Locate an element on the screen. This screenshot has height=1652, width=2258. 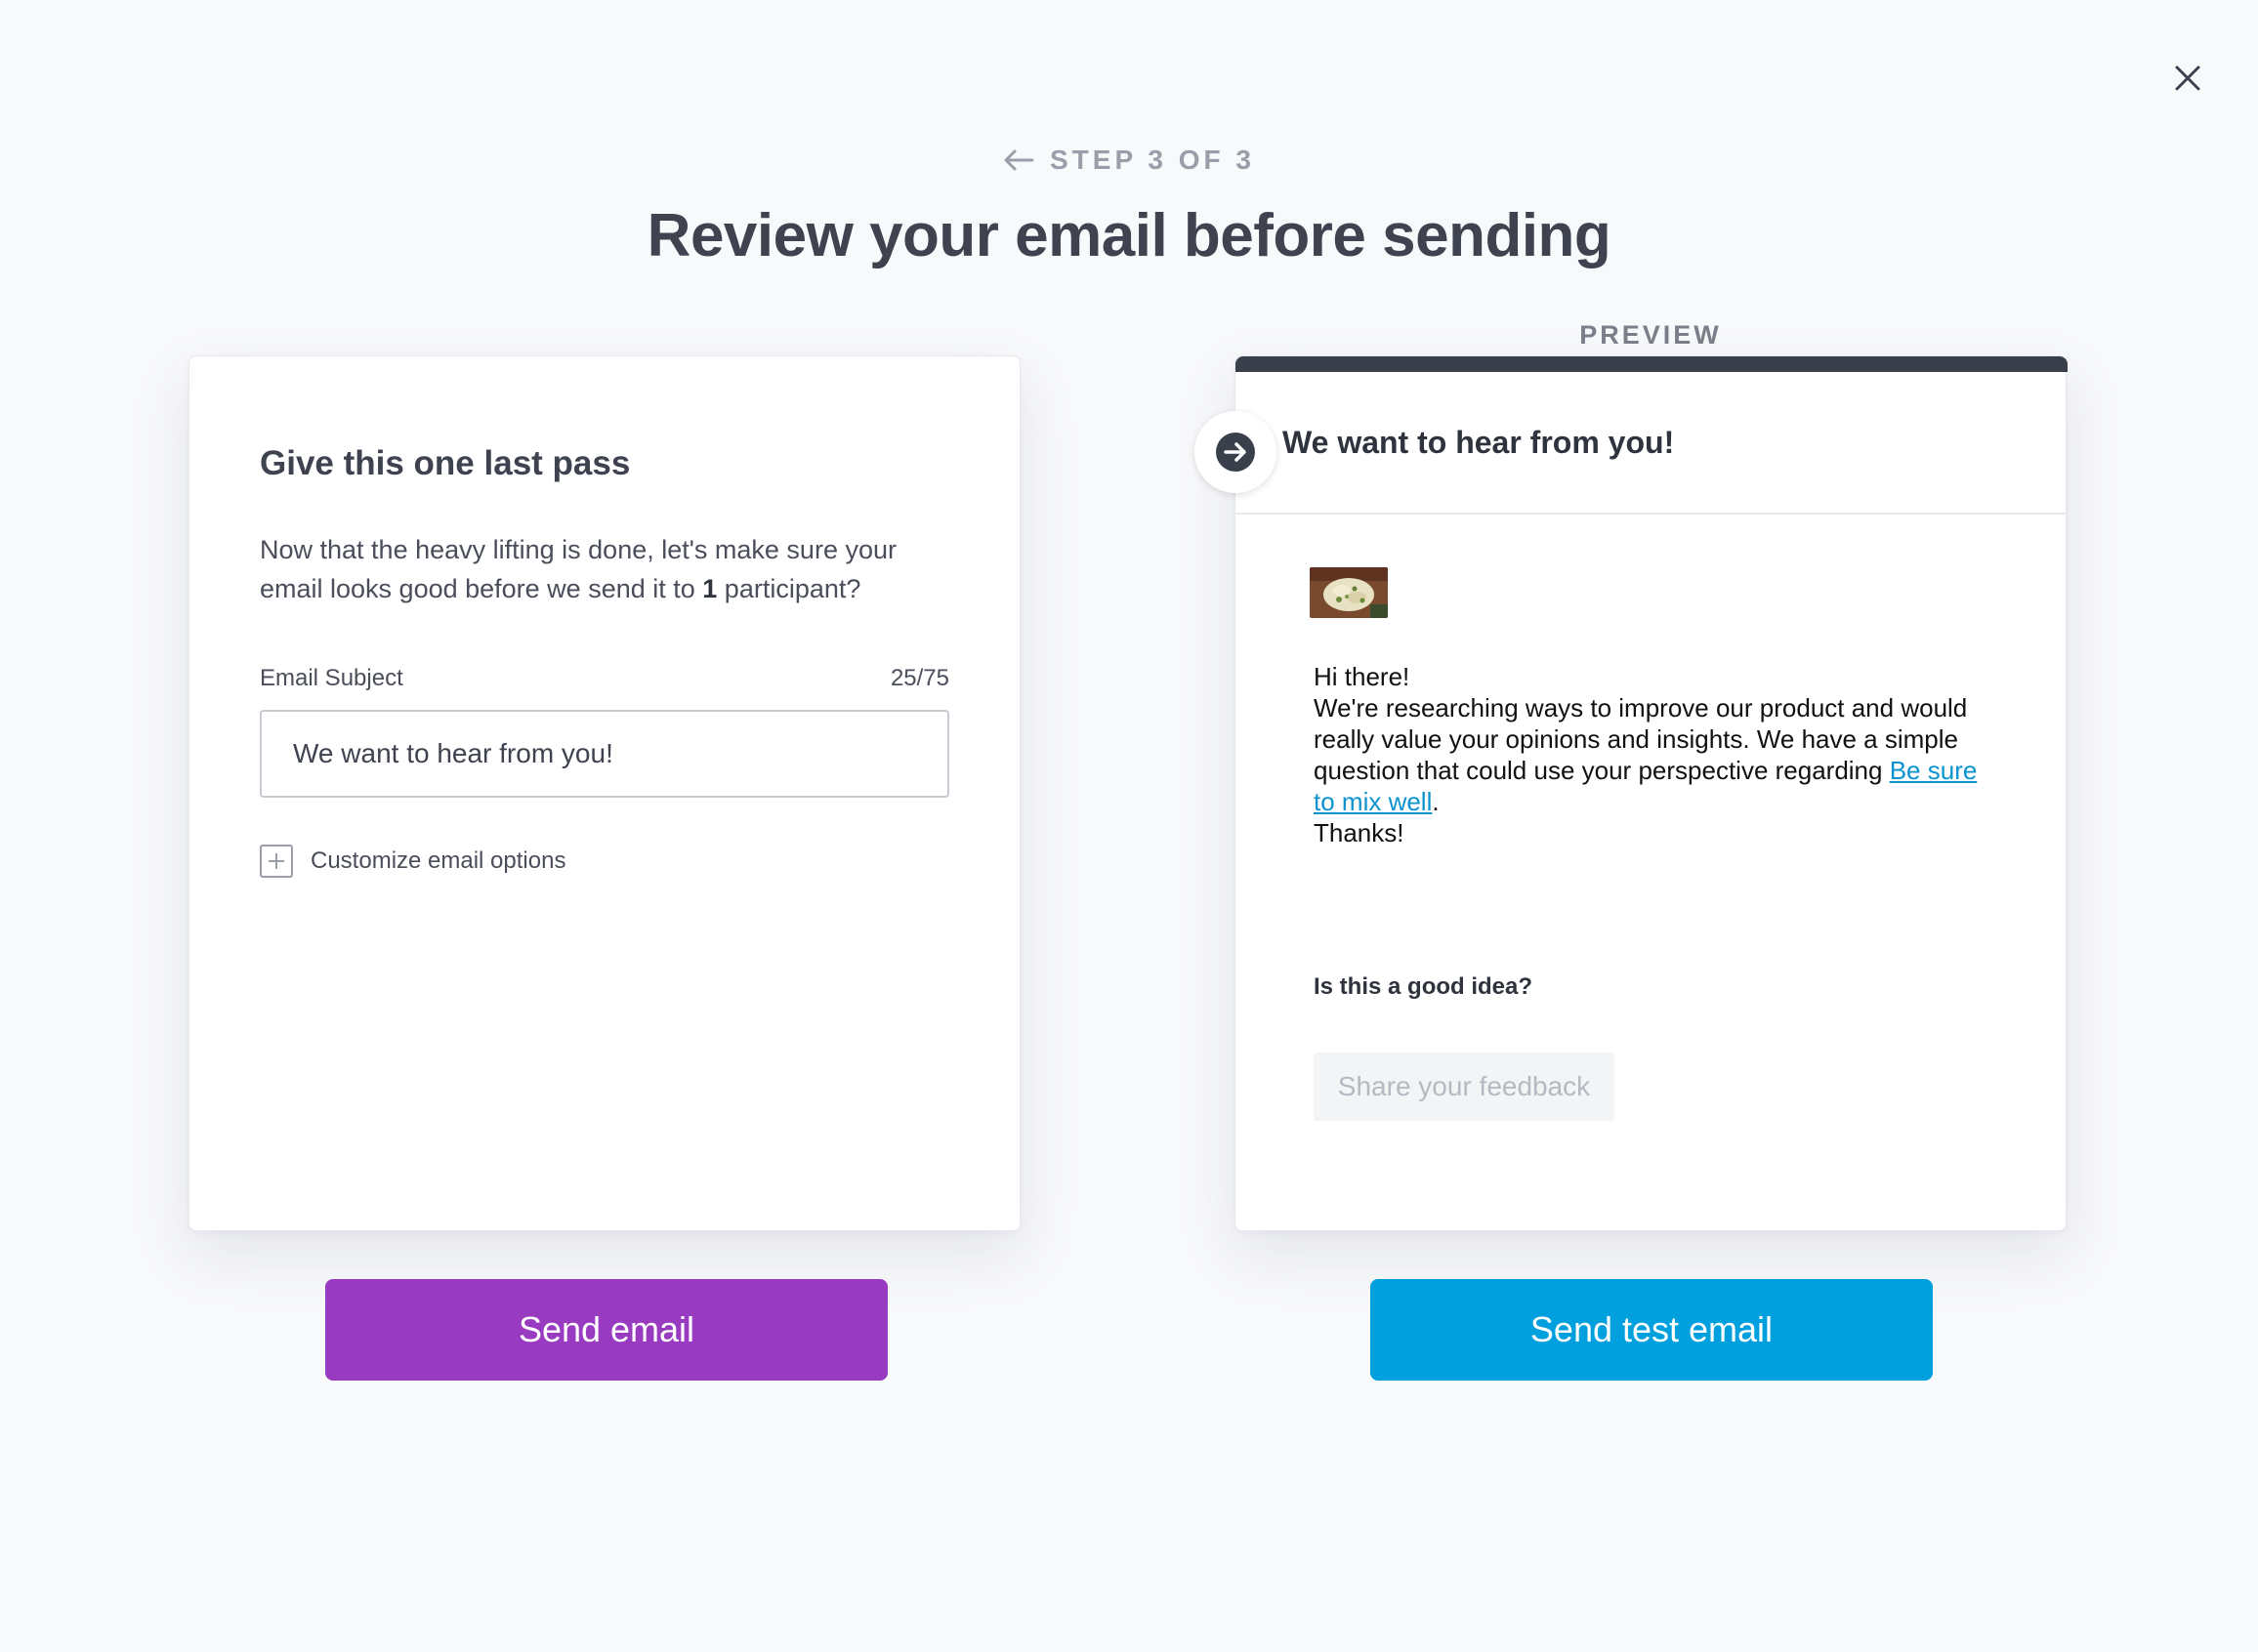
close-icon is located at coordinates (2188, 78).